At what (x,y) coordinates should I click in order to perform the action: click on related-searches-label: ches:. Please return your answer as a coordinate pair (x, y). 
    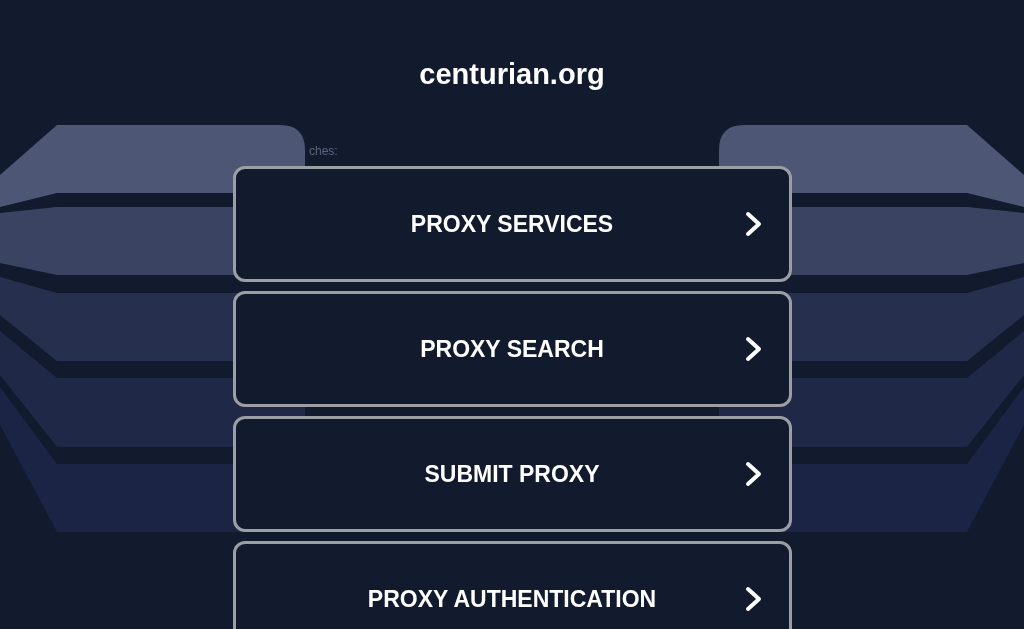
    Looking at the image, I should click on (323, 151).